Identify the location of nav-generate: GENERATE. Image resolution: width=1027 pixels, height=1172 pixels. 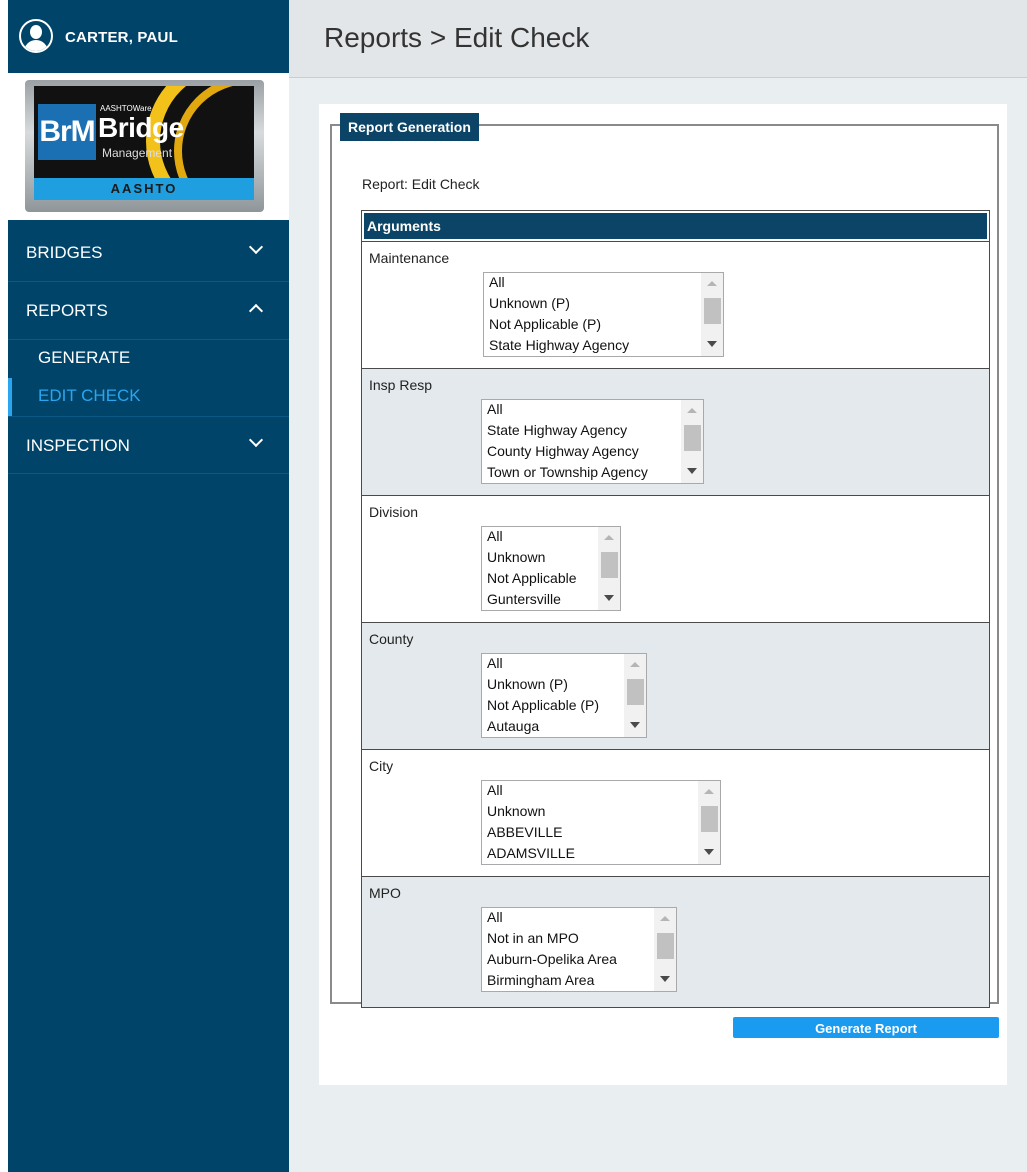
(148, 359).